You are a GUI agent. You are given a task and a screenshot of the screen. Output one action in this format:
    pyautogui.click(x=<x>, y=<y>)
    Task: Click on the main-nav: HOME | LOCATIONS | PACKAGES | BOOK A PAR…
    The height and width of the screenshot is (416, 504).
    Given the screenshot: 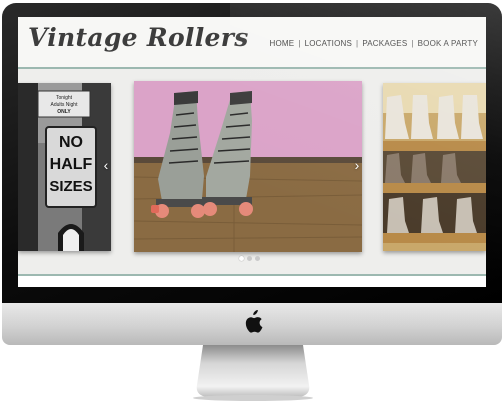 What is the action you would take?
    pyautogui.click(x=374, y=43)
    